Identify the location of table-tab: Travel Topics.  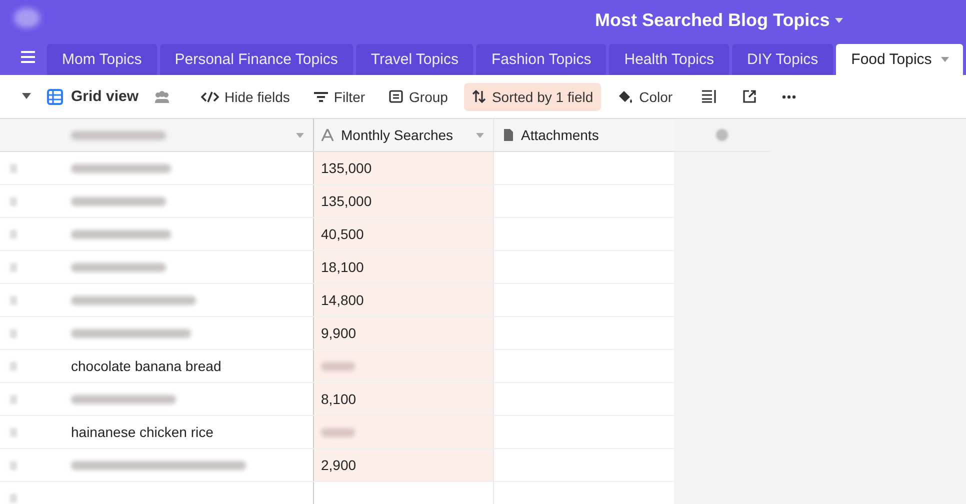
(415, 59).